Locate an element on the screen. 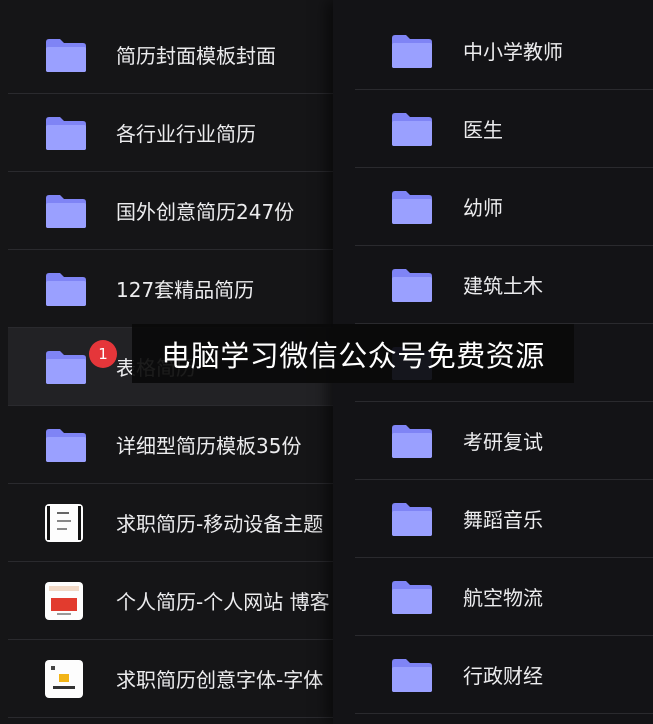  notification-badge: 1 is located at coordinates (103, 354).